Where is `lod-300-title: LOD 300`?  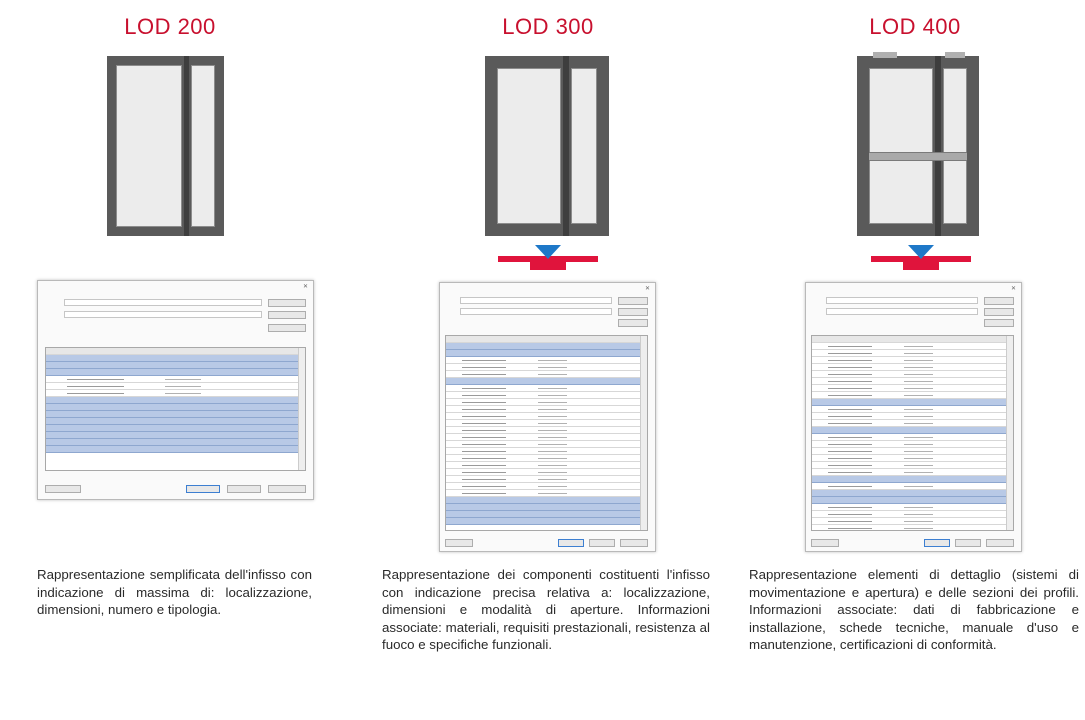 lod-300-title: LOD 300 is located at coordinates (548, 26).